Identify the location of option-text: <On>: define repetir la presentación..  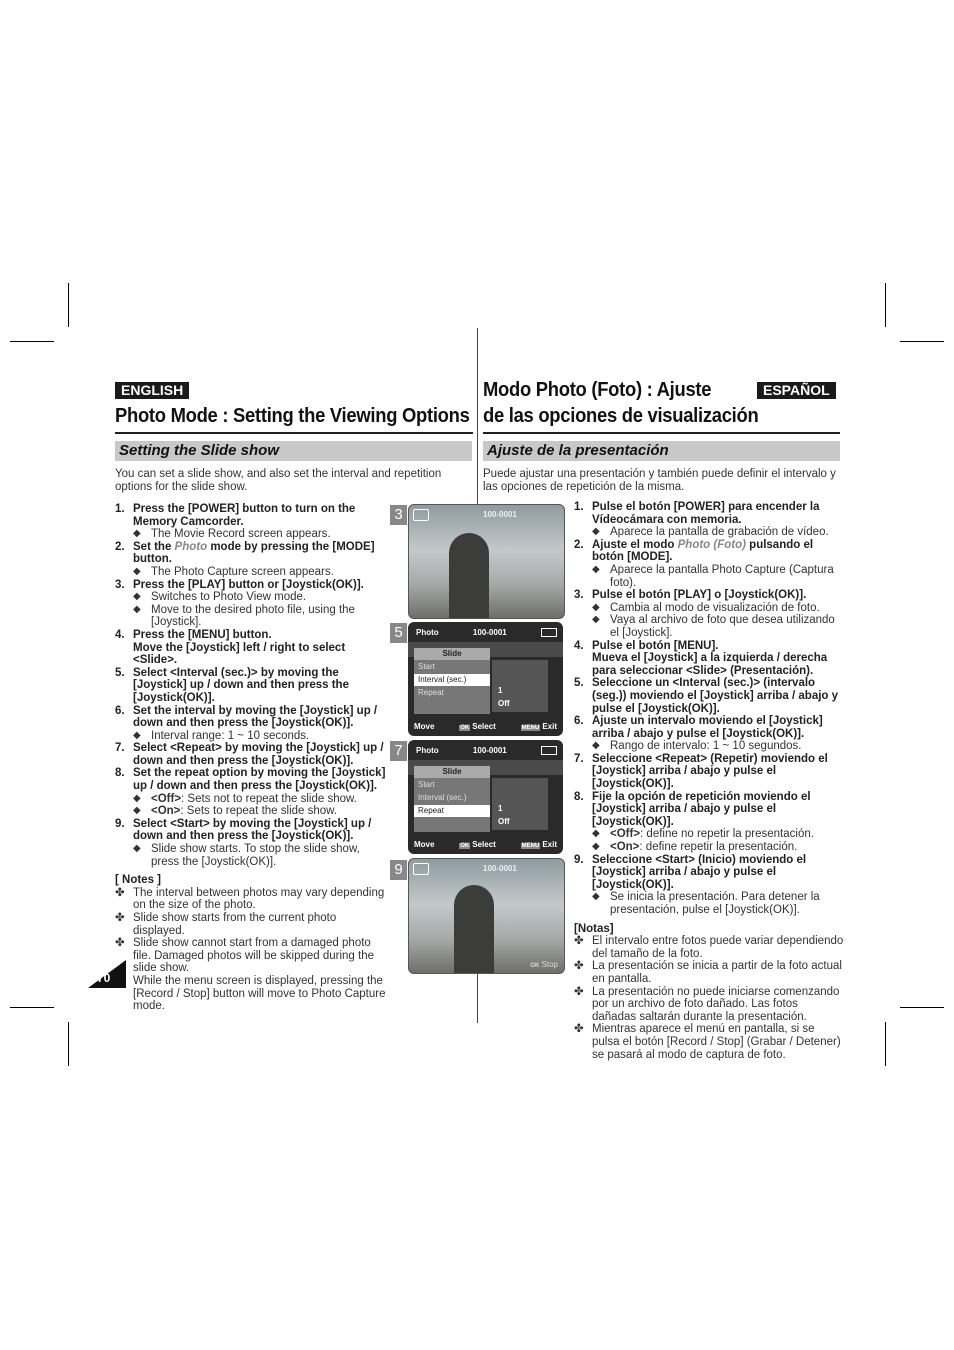
(703, 847).